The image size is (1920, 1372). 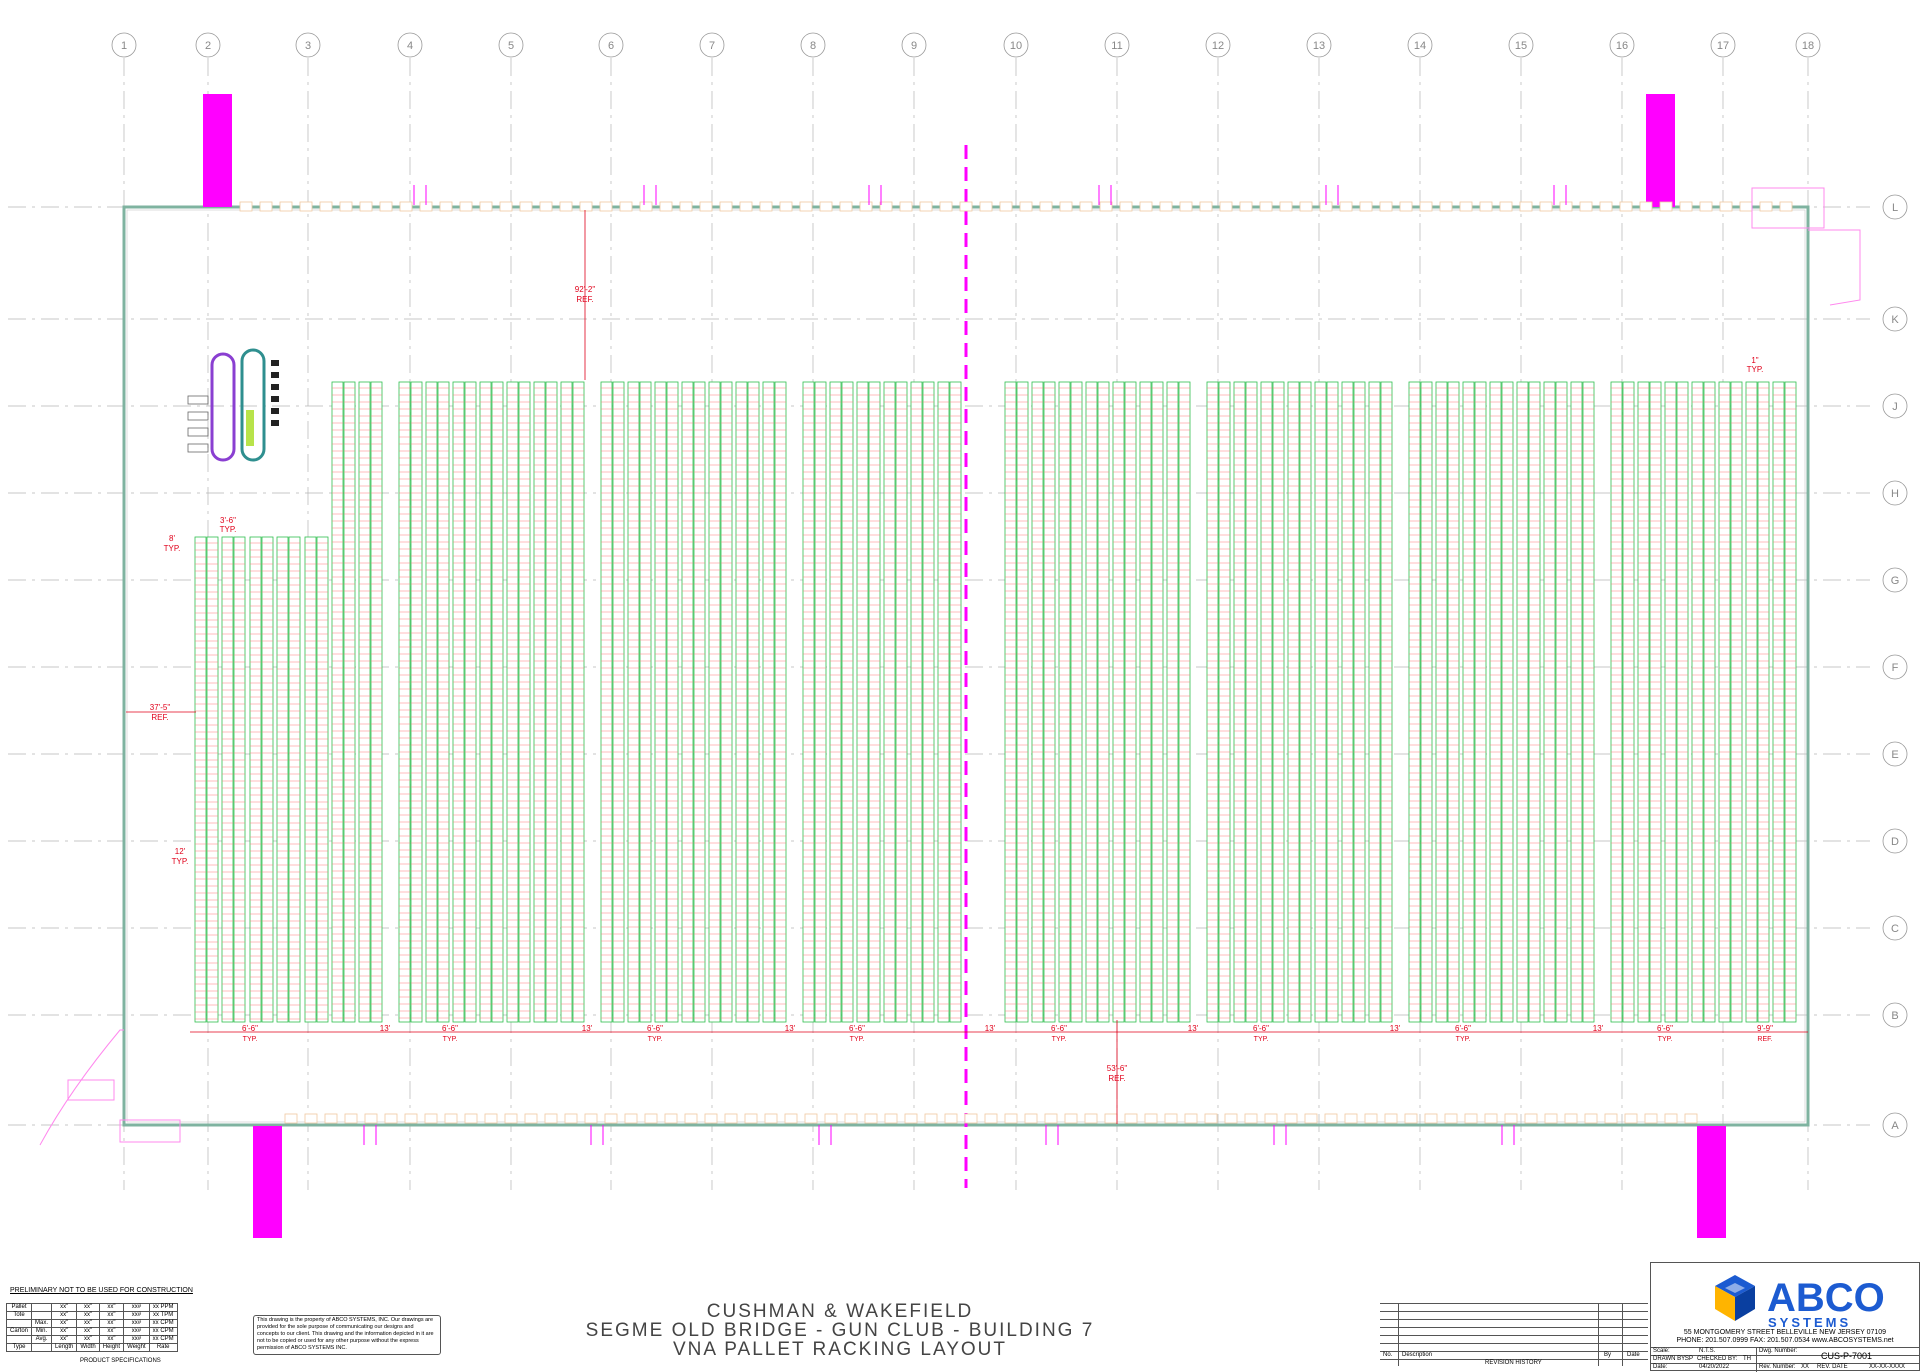 What do you see at coordinates (1723, 46) in the screenshot?
I see `grid-label-col: 17` at bounding box center [1723, 46].